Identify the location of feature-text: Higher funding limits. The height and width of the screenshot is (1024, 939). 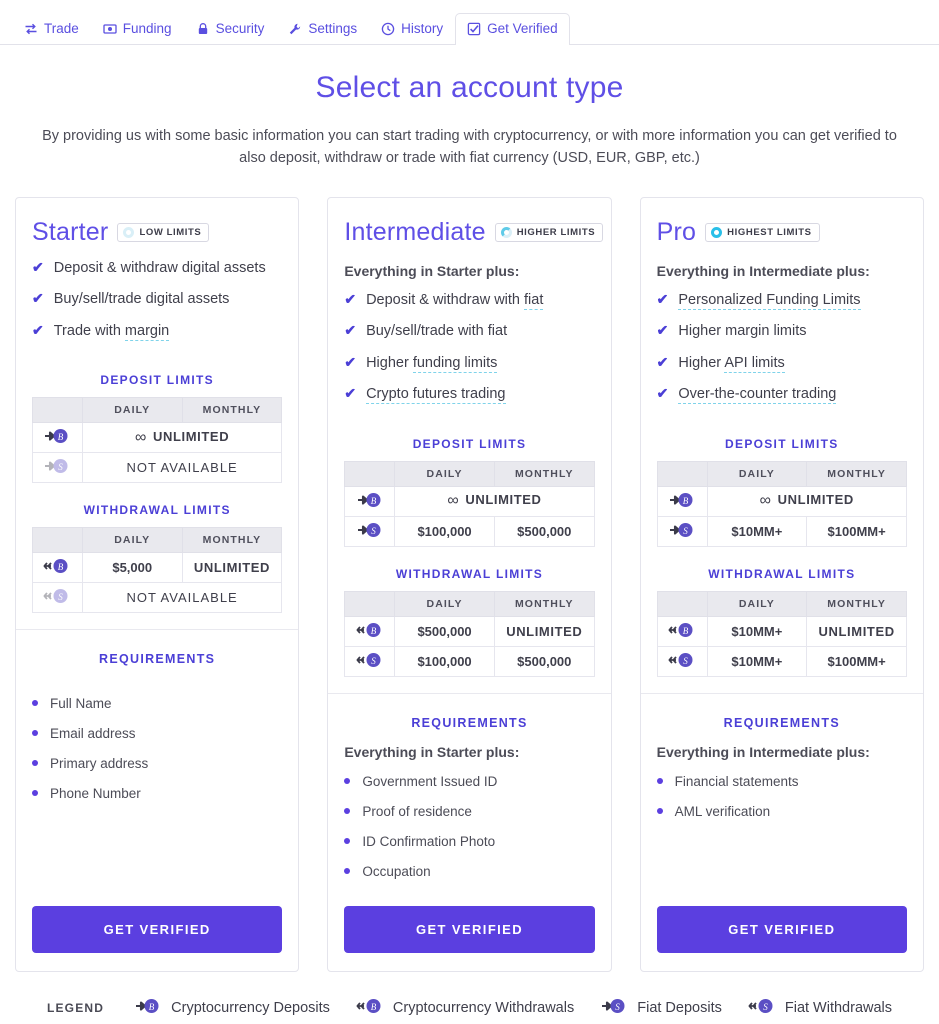
(432, 363).